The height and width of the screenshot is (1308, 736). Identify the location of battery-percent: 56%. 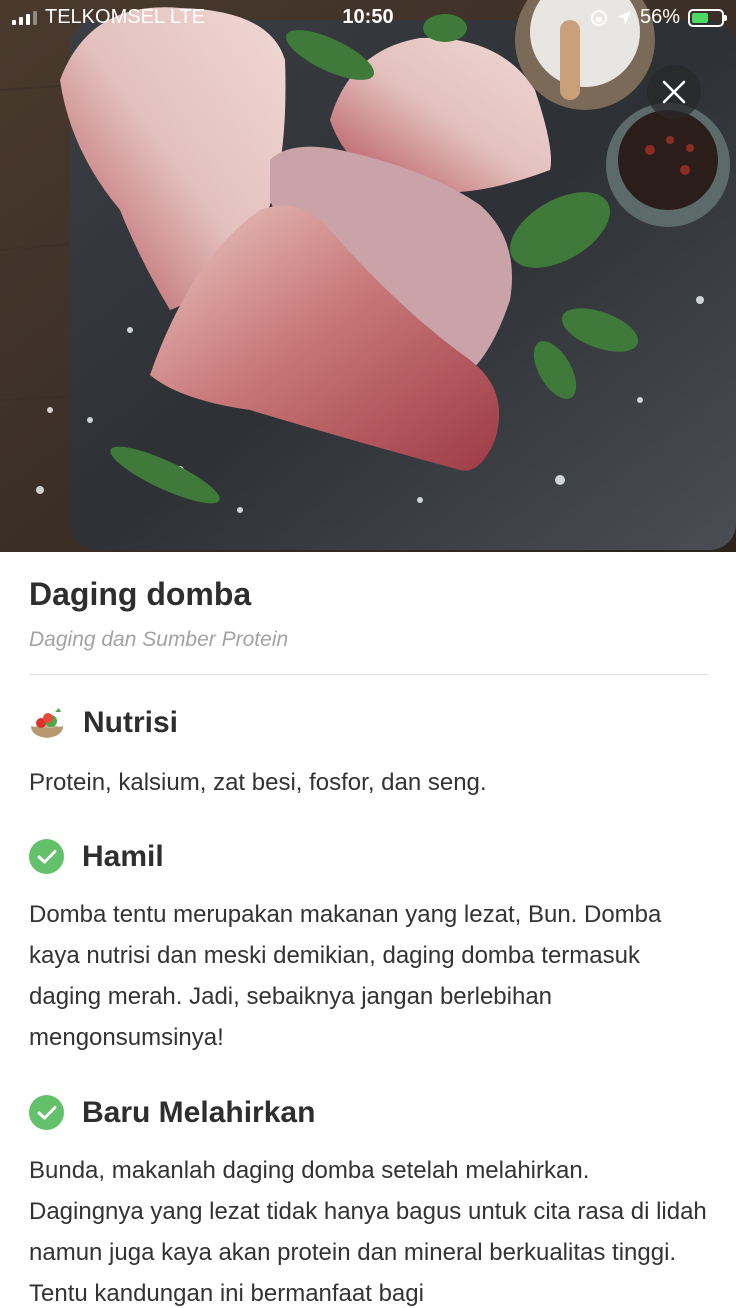
(659, 17).